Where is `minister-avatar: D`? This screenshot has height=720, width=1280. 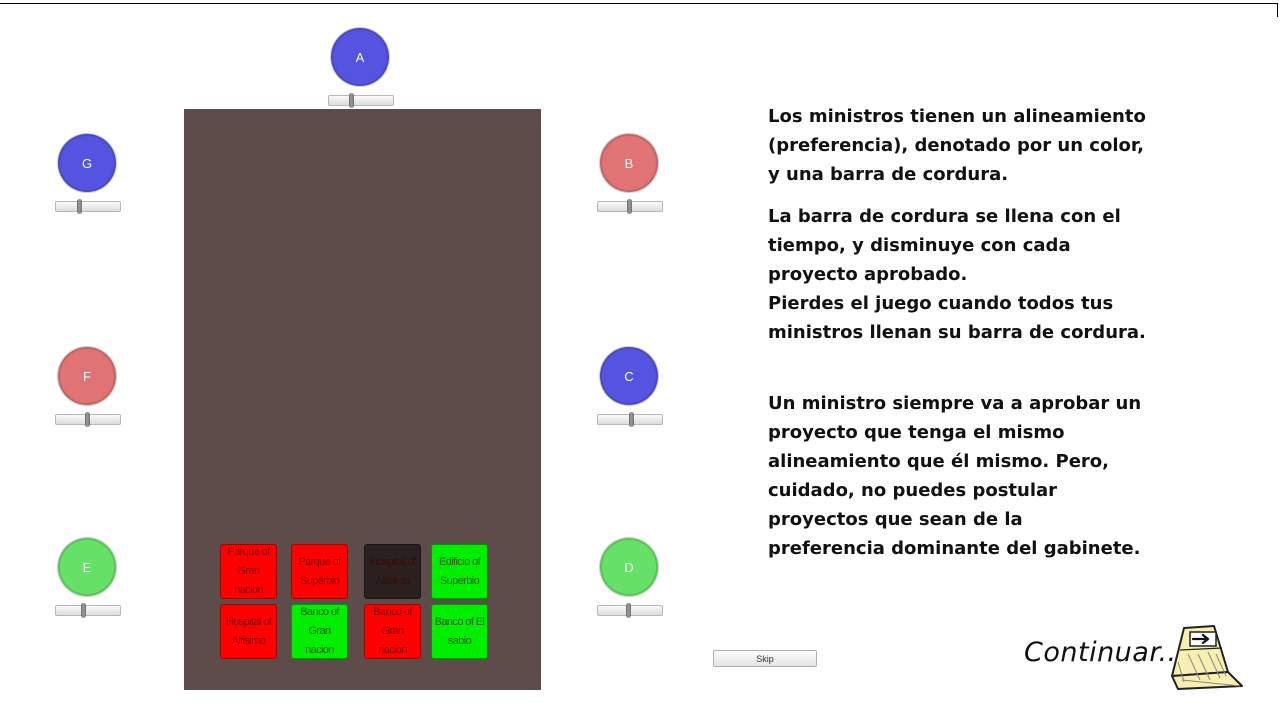
minister-avatar: D is located at coordinates (629, 567).